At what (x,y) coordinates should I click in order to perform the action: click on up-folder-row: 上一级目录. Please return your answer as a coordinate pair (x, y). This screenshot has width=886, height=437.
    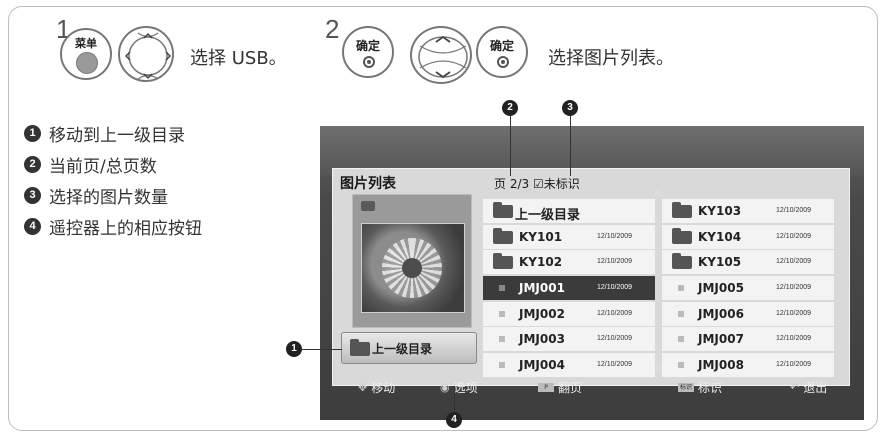
    Looking at the image, I should click on (569, 211).